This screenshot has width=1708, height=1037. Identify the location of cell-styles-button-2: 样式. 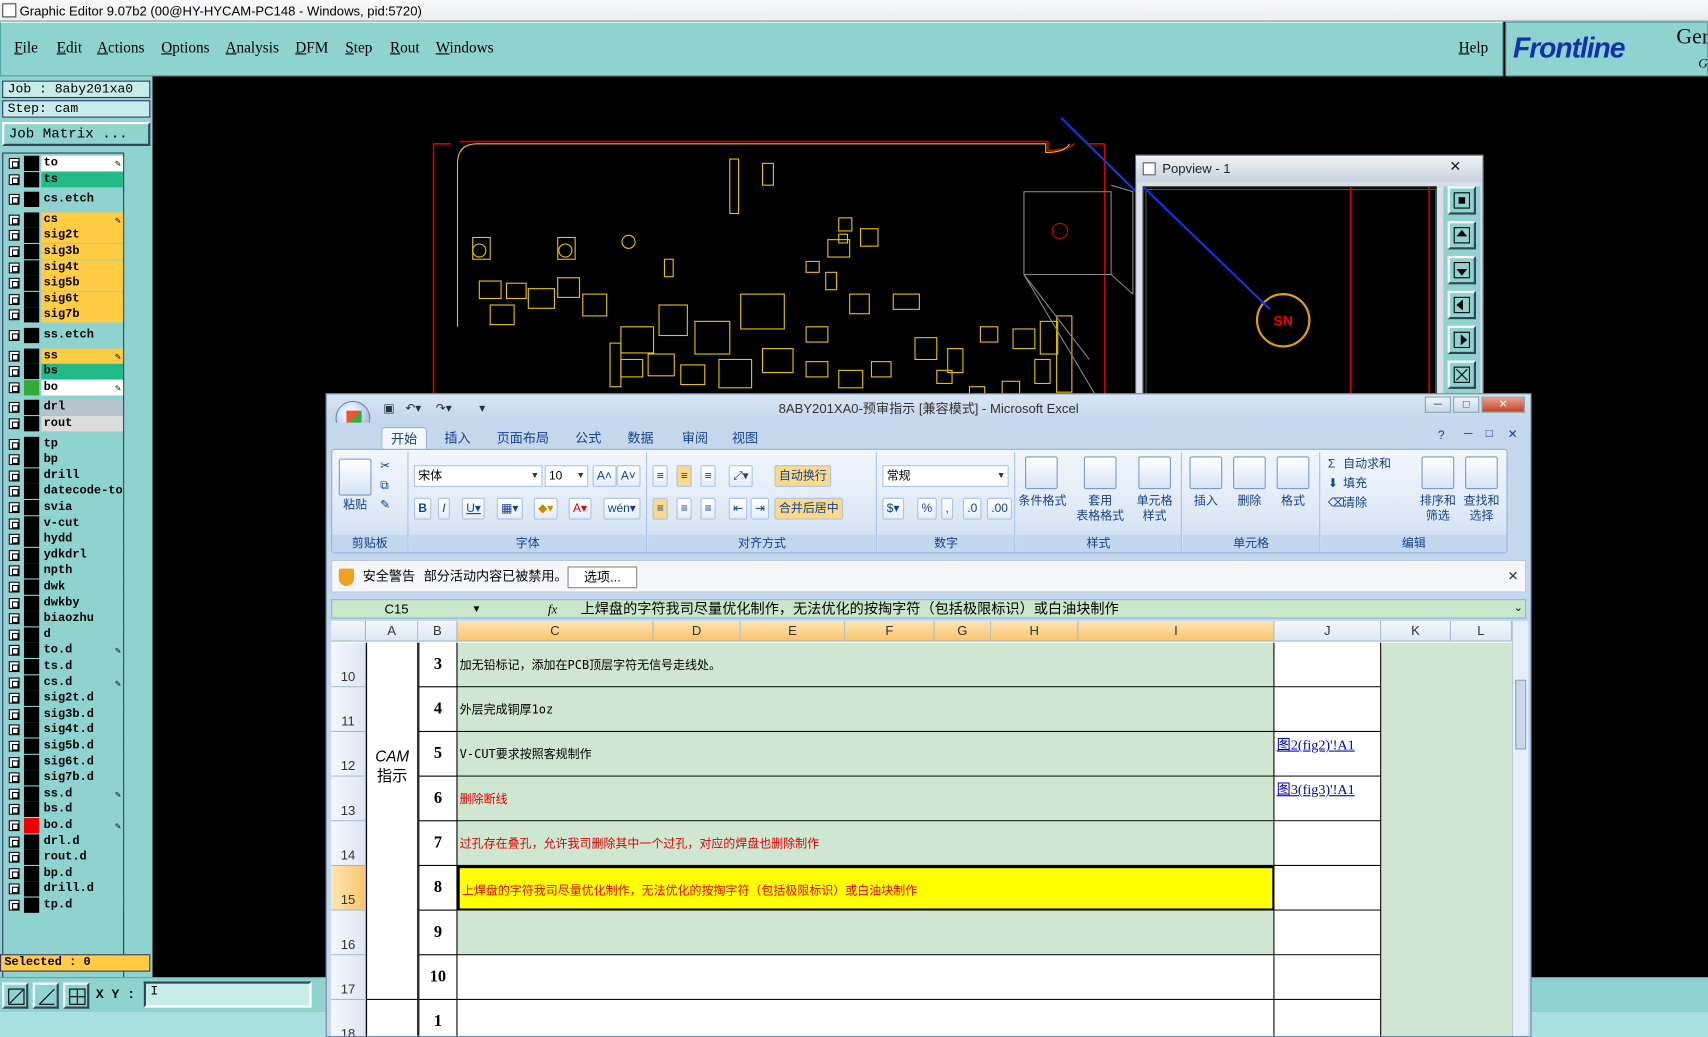
(1155, 516).